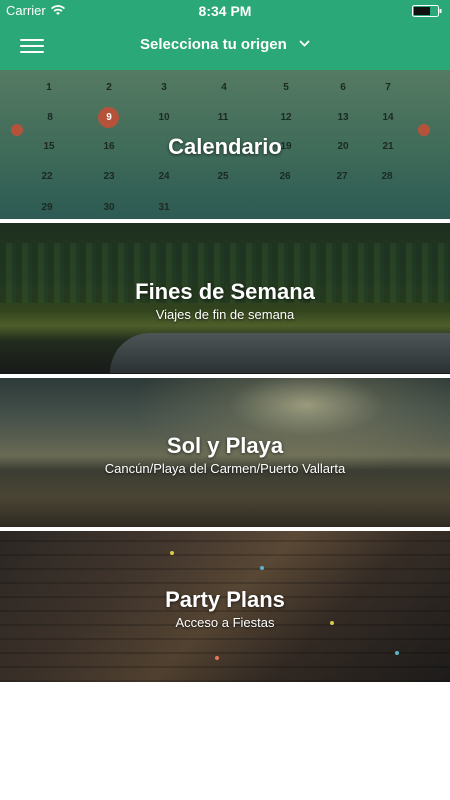 The image size is (450, 800). What do you see at coordinates (225, 291) in the screenshot?
I see `card-title: Fines de Semana` at bounding box center [225, 291].